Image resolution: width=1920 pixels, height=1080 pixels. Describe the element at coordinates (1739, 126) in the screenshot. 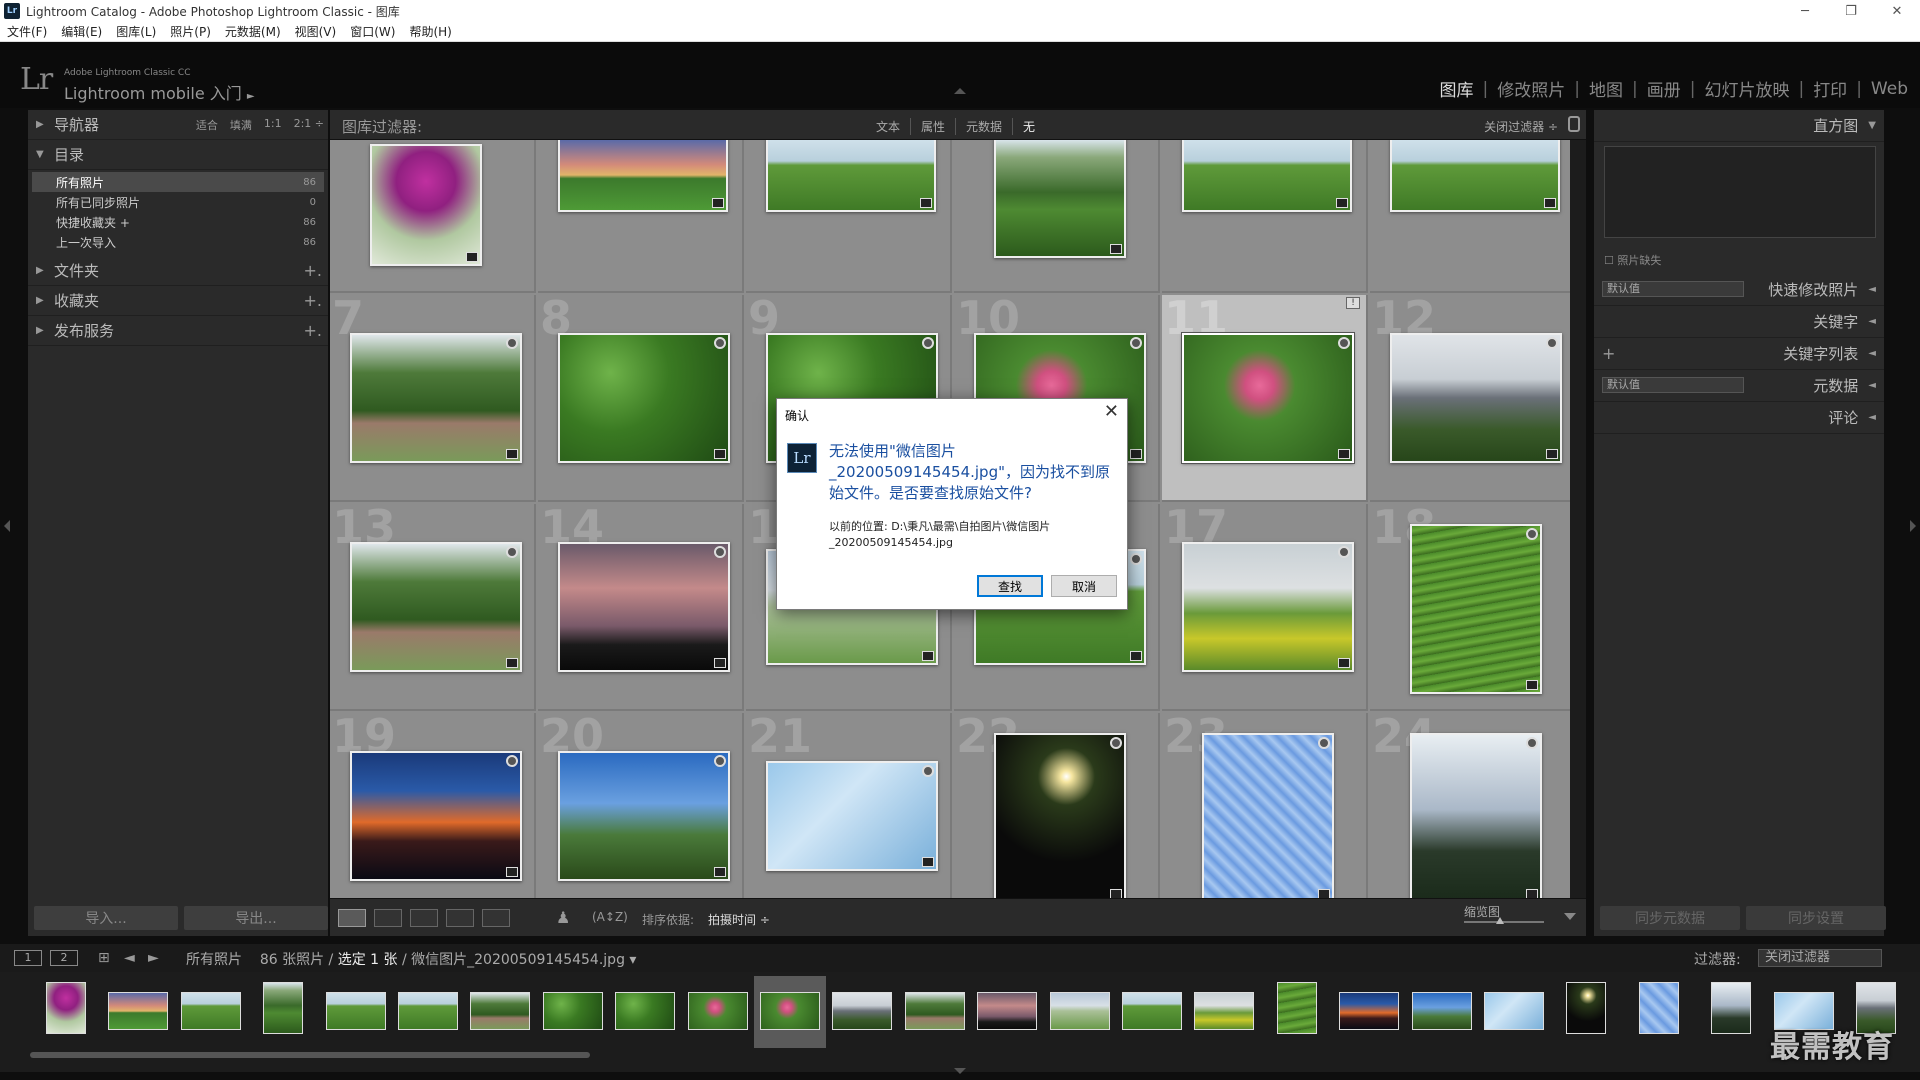

I see `histogram-header: 直方图 ▼` at that location.